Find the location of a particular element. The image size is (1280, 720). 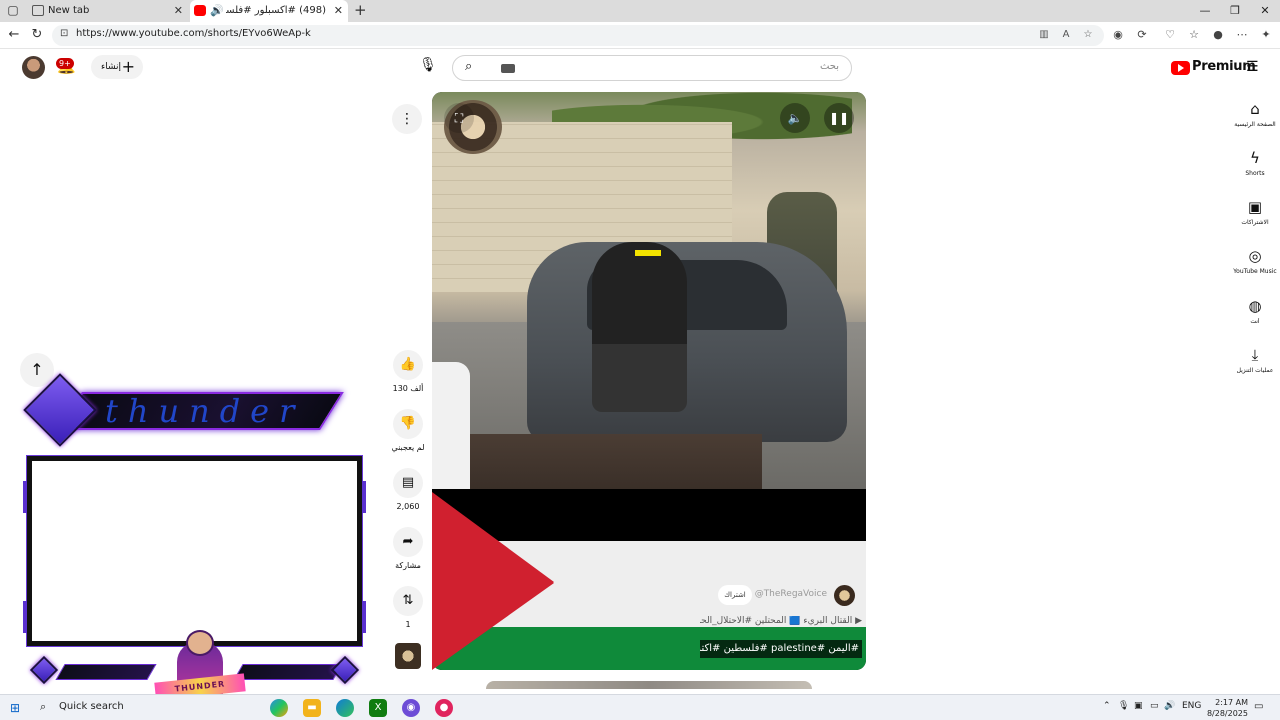

tab-new-tab: New tab ✕ is located at coordinates (108, 11).